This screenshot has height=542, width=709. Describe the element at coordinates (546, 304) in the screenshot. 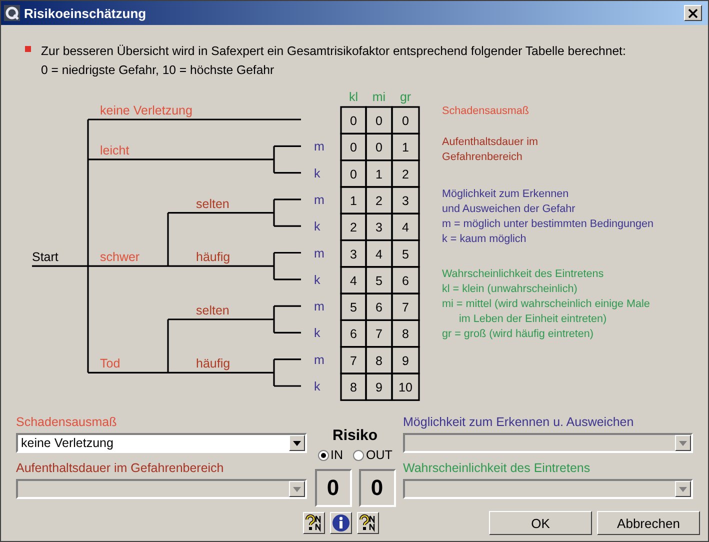

I see `legend-text: mi = mittel (wird wahrscheinlich einige Male` at that location.